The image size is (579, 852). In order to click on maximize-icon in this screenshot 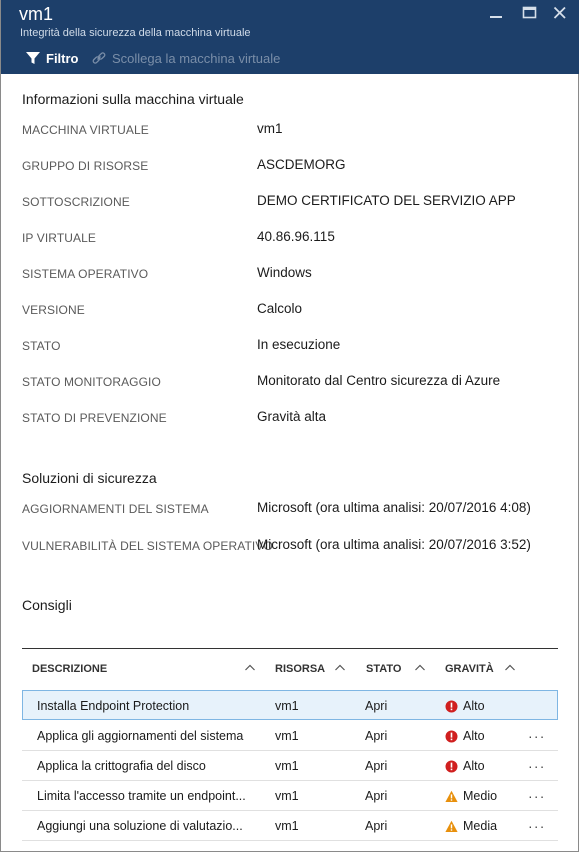, I will do `click(530, 13)`.